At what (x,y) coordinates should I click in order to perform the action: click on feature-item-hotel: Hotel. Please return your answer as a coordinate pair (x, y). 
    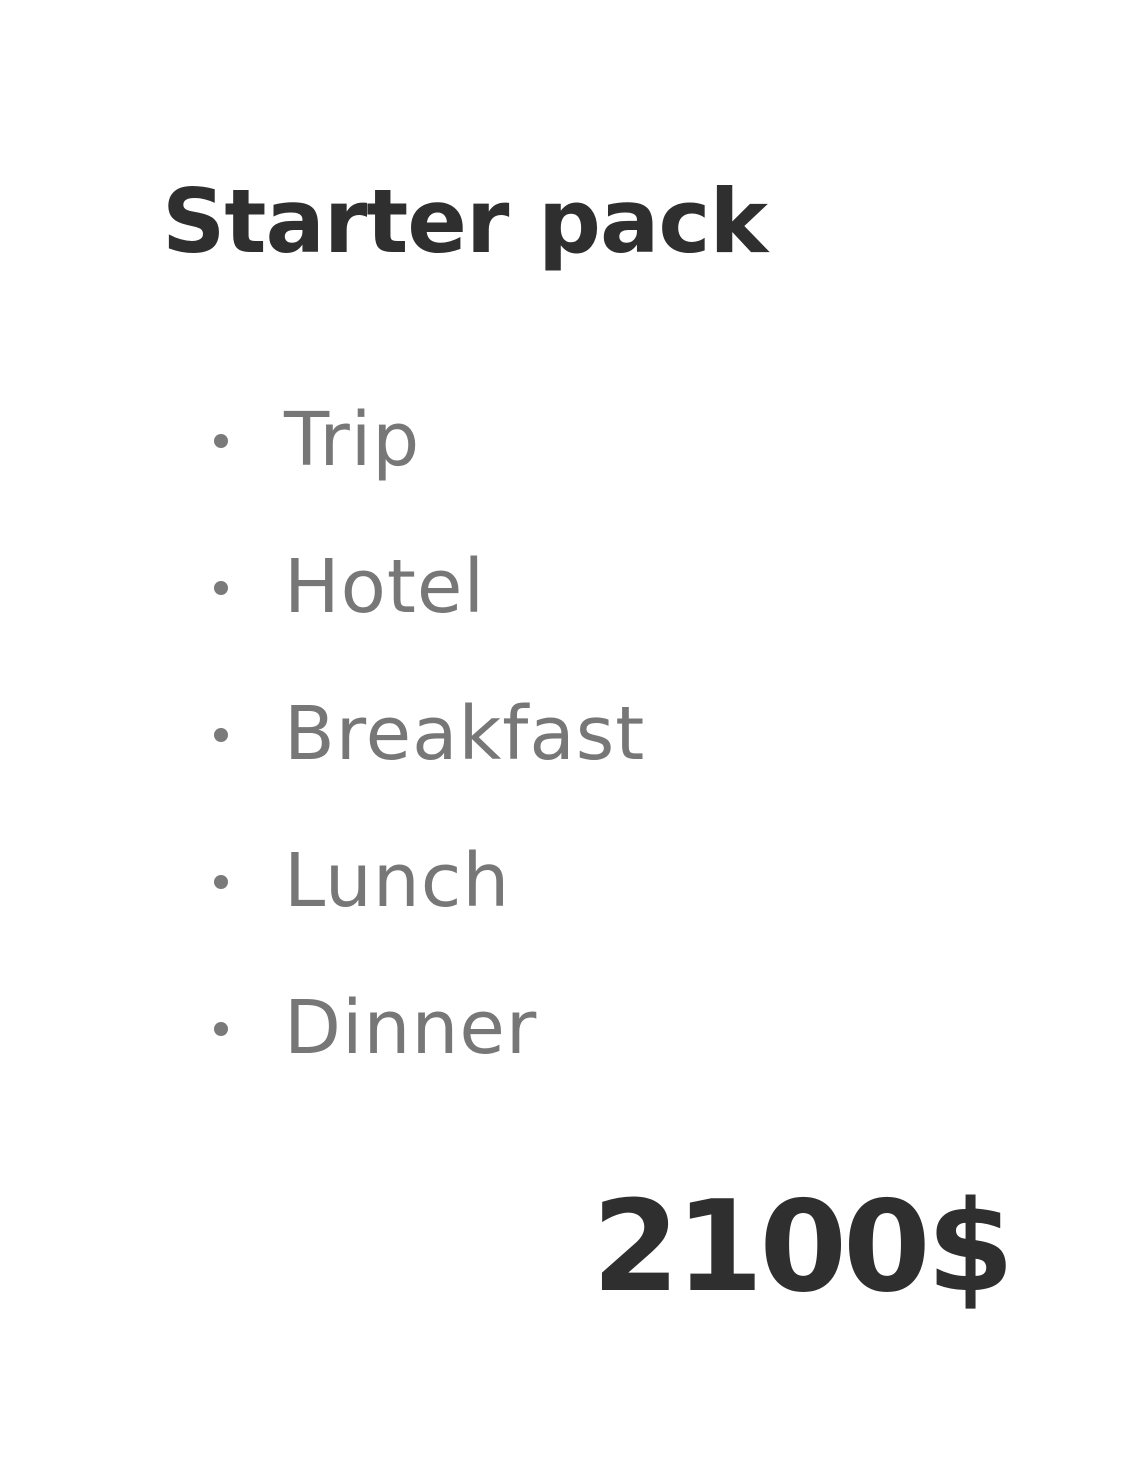
    Looking at the image, I should click on (400, 587).